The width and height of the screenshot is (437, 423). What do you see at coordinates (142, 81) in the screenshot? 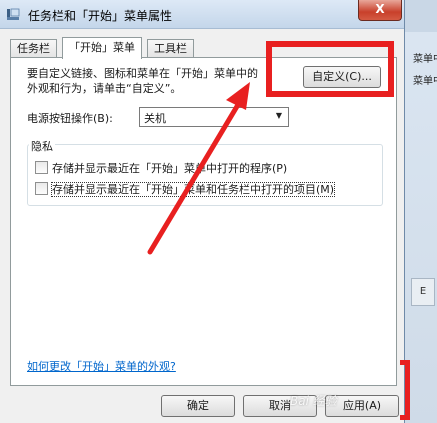
I see `customize-description: 要自定义链接、图标和菜单在「开始」菜单中的 外观和行为，请单击“自定义”。` at bounding box center [142, 81].